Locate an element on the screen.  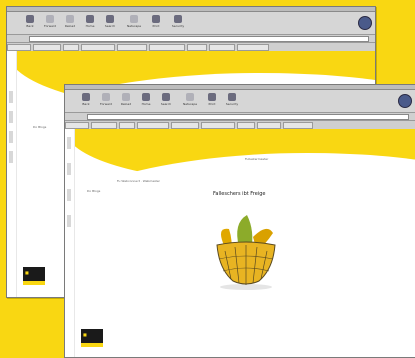
nav-link: Fullestermaster is located at coordinates (256, 159).